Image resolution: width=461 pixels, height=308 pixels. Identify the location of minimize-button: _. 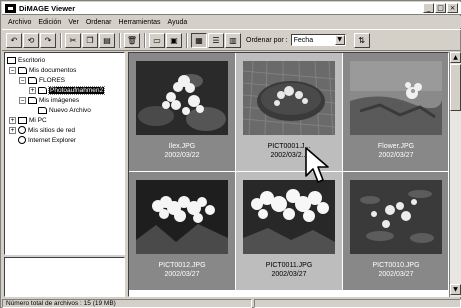
(428, 8).